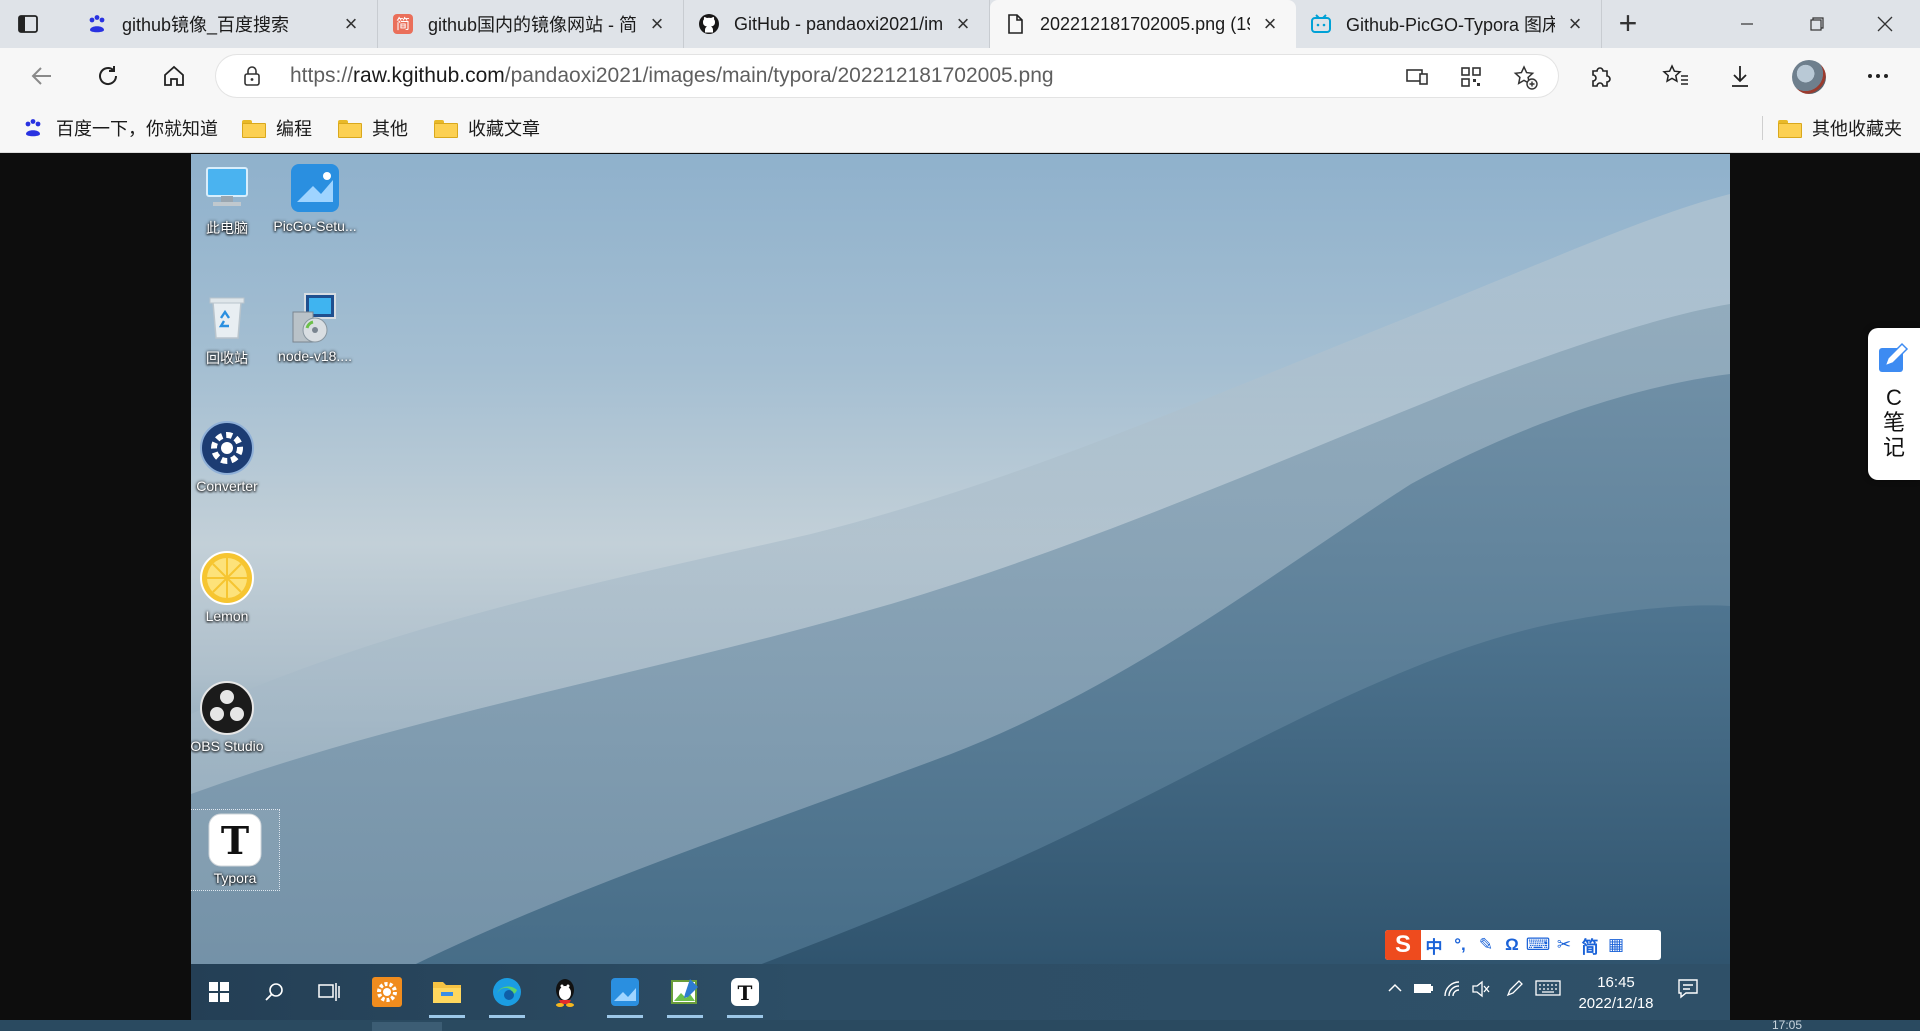  What do you see at coordinates (275, 992) in the screenshot?
I see `search-icon` at bounding box center [275, 992].